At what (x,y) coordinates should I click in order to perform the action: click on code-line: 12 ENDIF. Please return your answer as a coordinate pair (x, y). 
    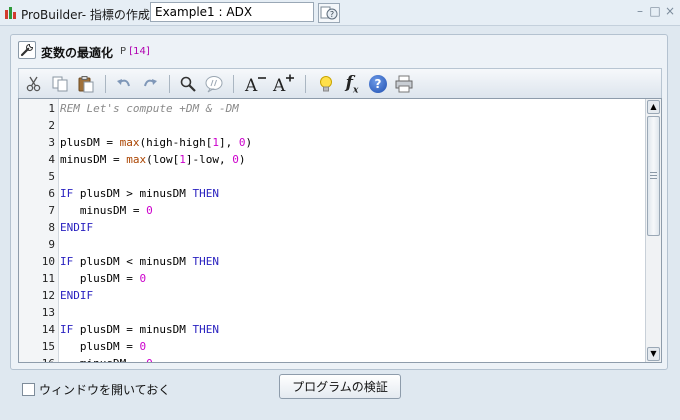
    Looking at the image, I should click on (334, 295).